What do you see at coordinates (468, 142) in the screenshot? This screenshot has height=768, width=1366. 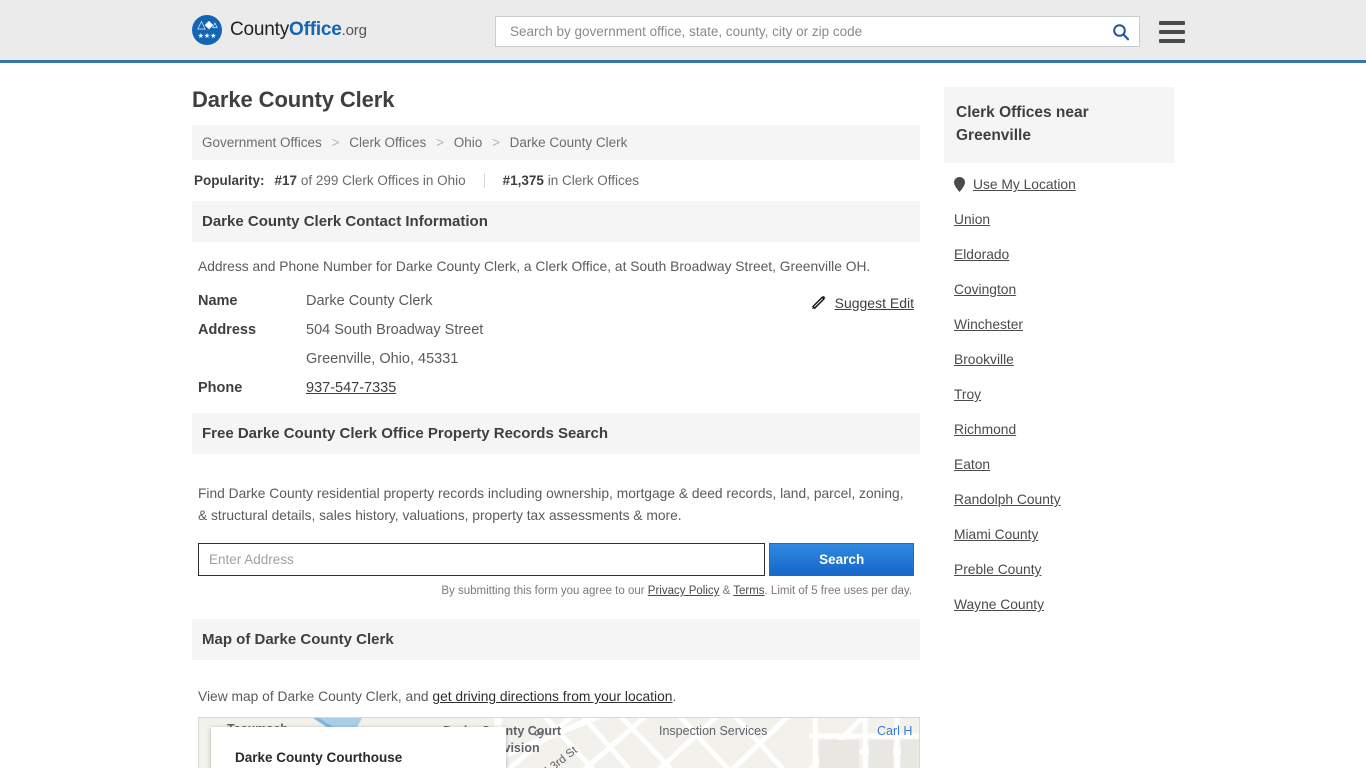 I see `breadcrumb-item-ohio: Ohio` at bounding box center [468, 142].